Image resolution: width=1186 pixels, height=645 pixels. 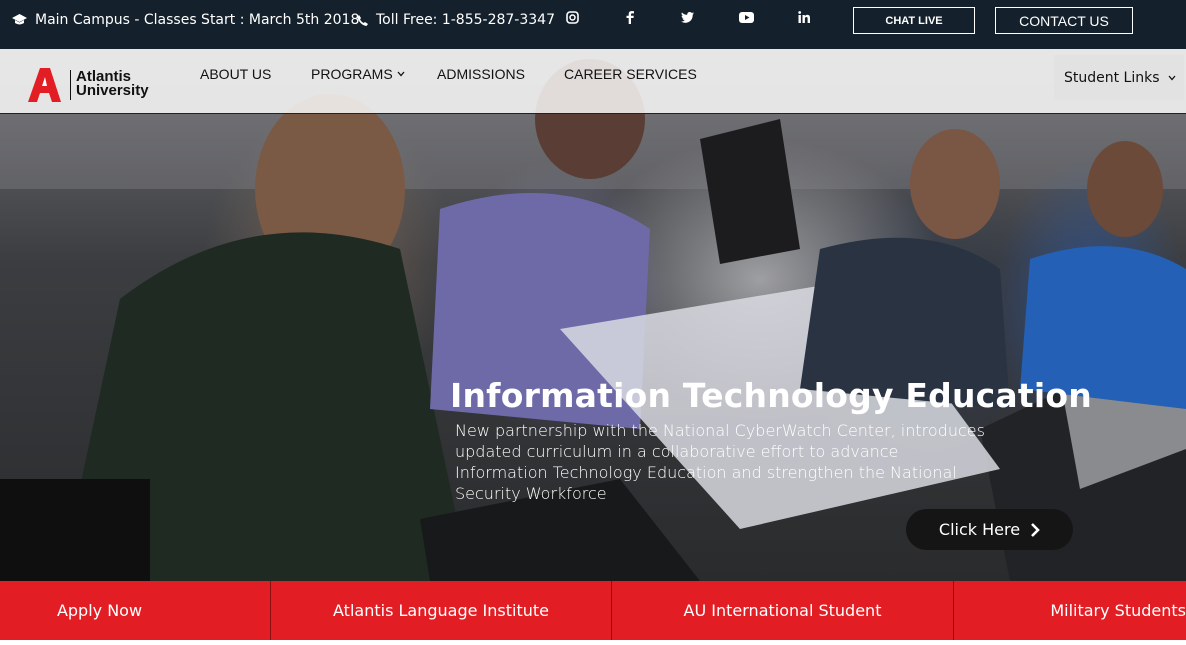 I want to click on phone-icon, so click(x=362, y=20).